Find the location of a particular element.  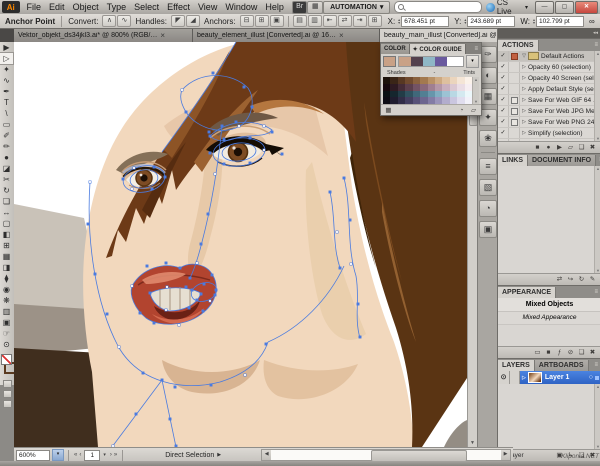

free-transform-tool: ▢ is located at coordinates (6, 223).